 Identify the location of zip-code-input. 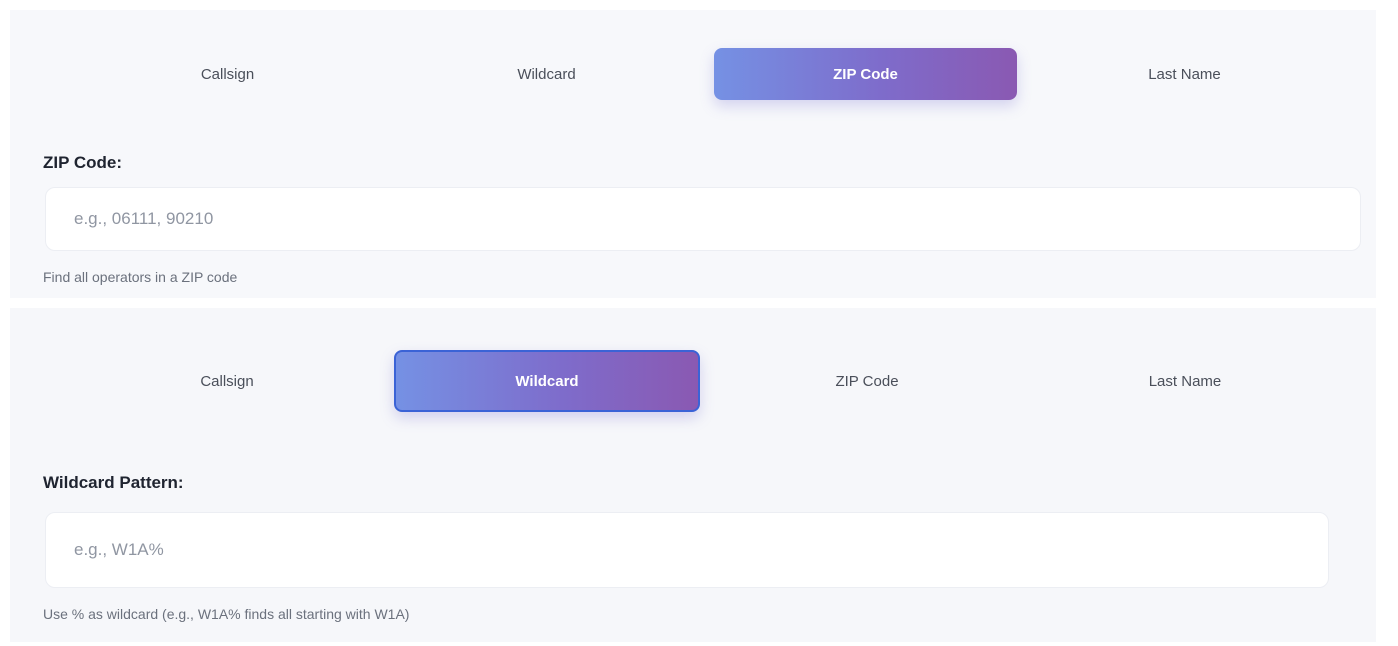
(703, 219).